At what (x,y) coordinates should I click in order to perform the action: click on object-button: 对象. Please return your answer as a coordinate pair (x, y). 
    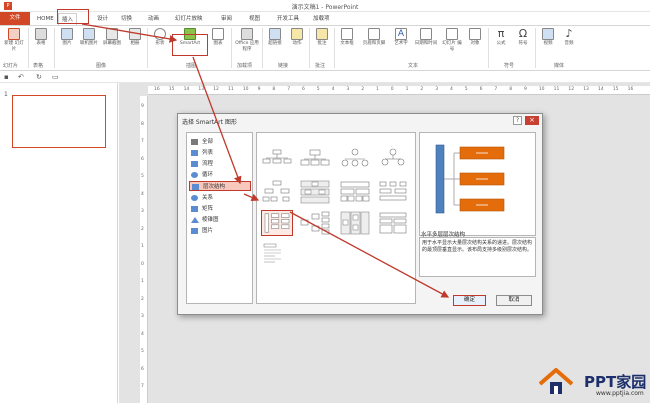
    Looking at the image, I should click on (475, 37).